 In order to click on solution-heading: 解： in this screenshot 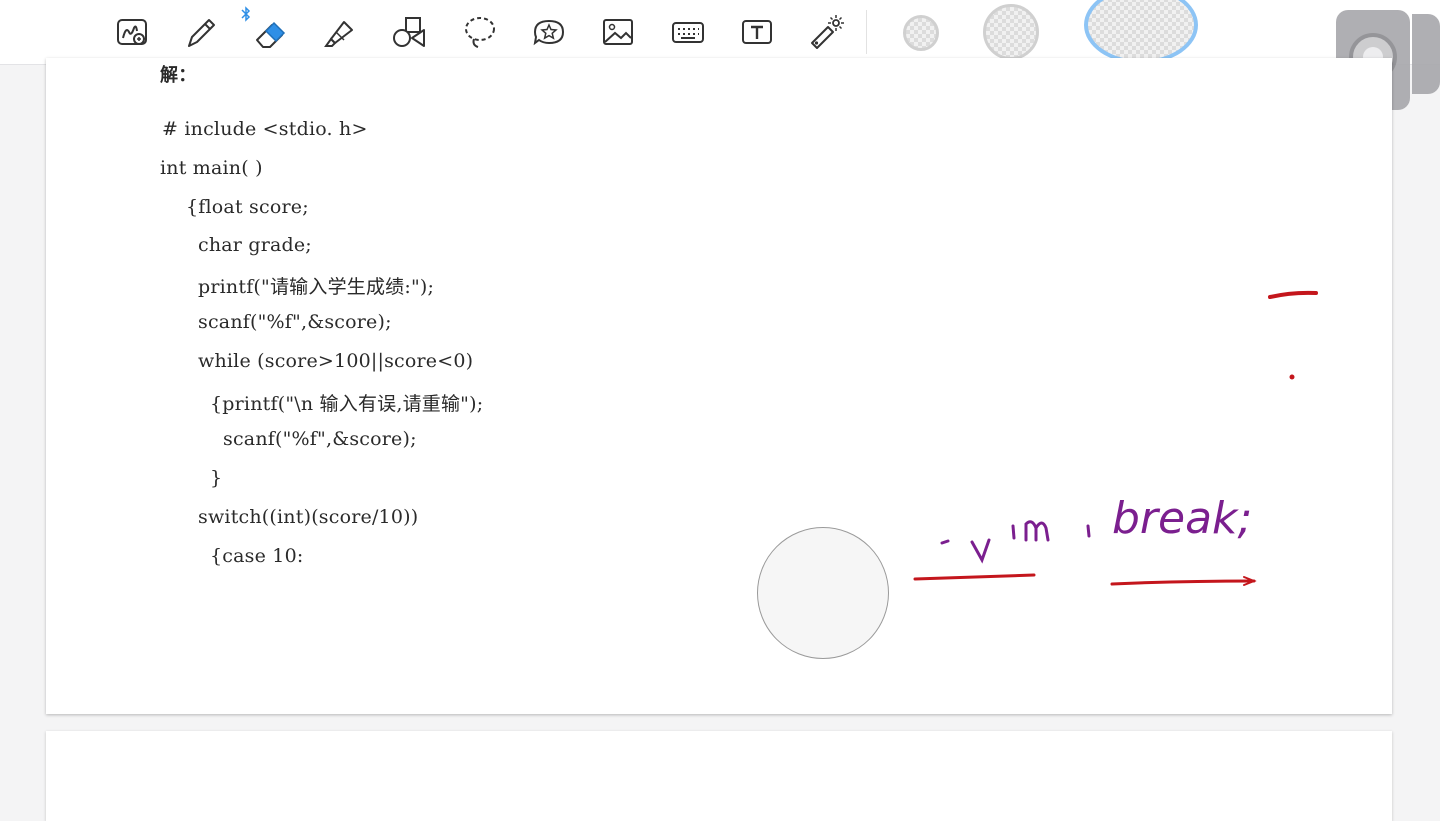, I will do `click(178, 75)`.